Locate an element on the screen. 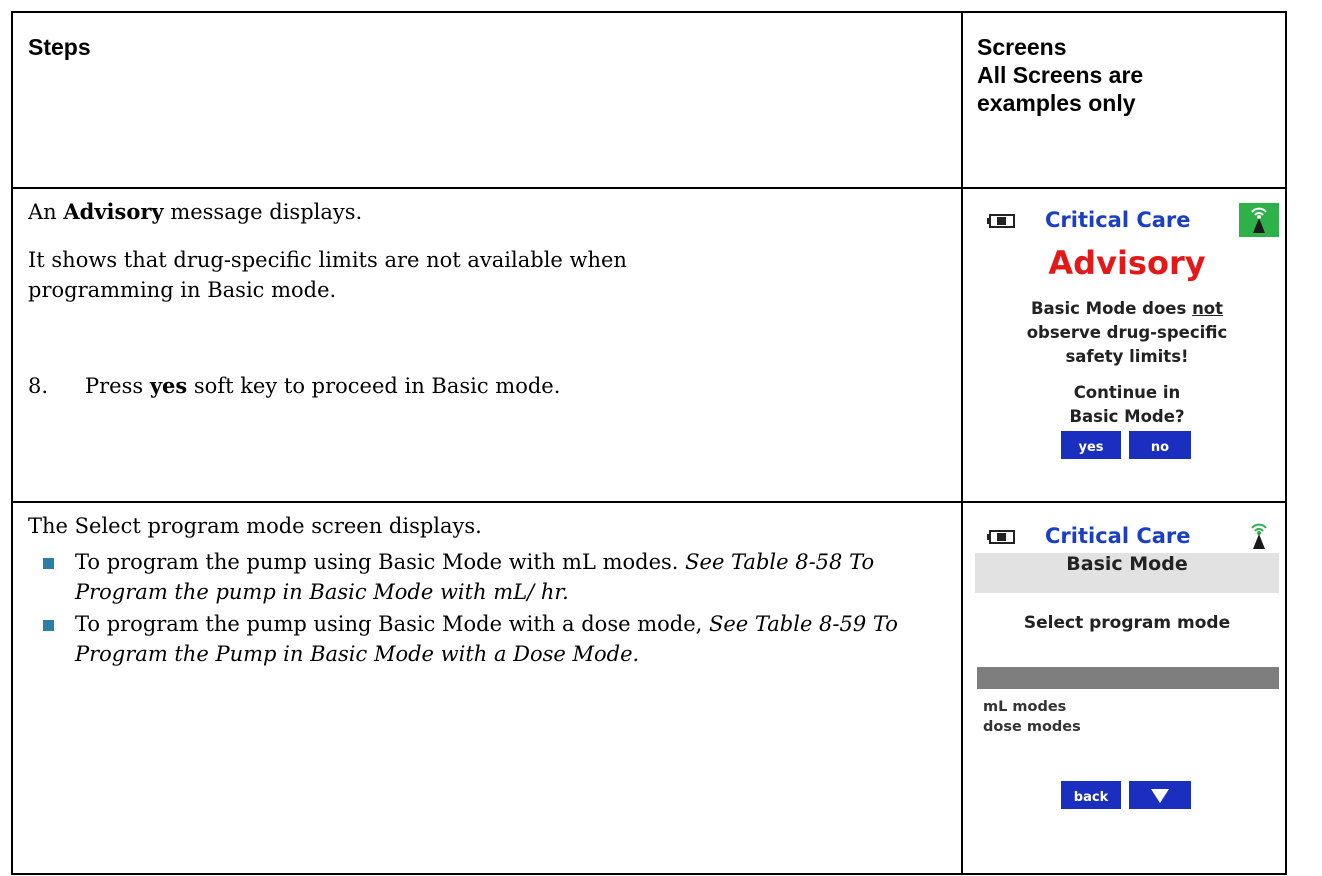 The width and height of the screenshot is (1322, 876). program-mode-list: mL modes dose modes is located at coordinates (1032, 717).